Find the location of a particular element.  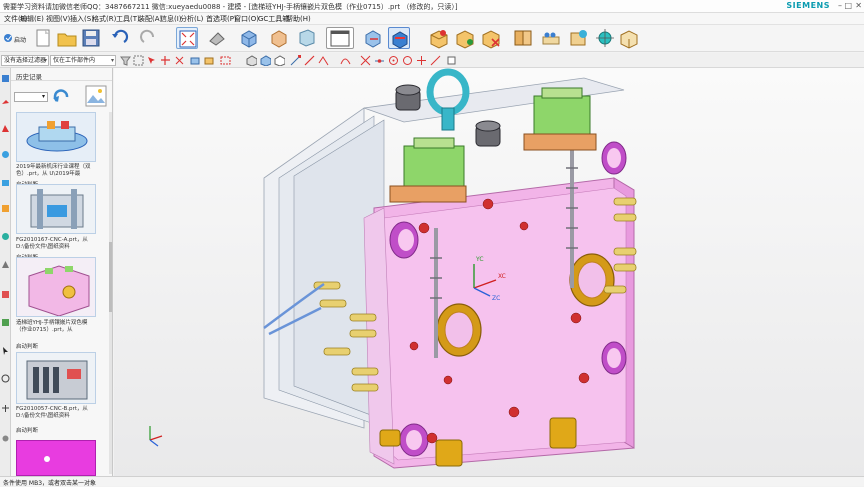

part-navigator-icon is located at coordinates (5, 102).